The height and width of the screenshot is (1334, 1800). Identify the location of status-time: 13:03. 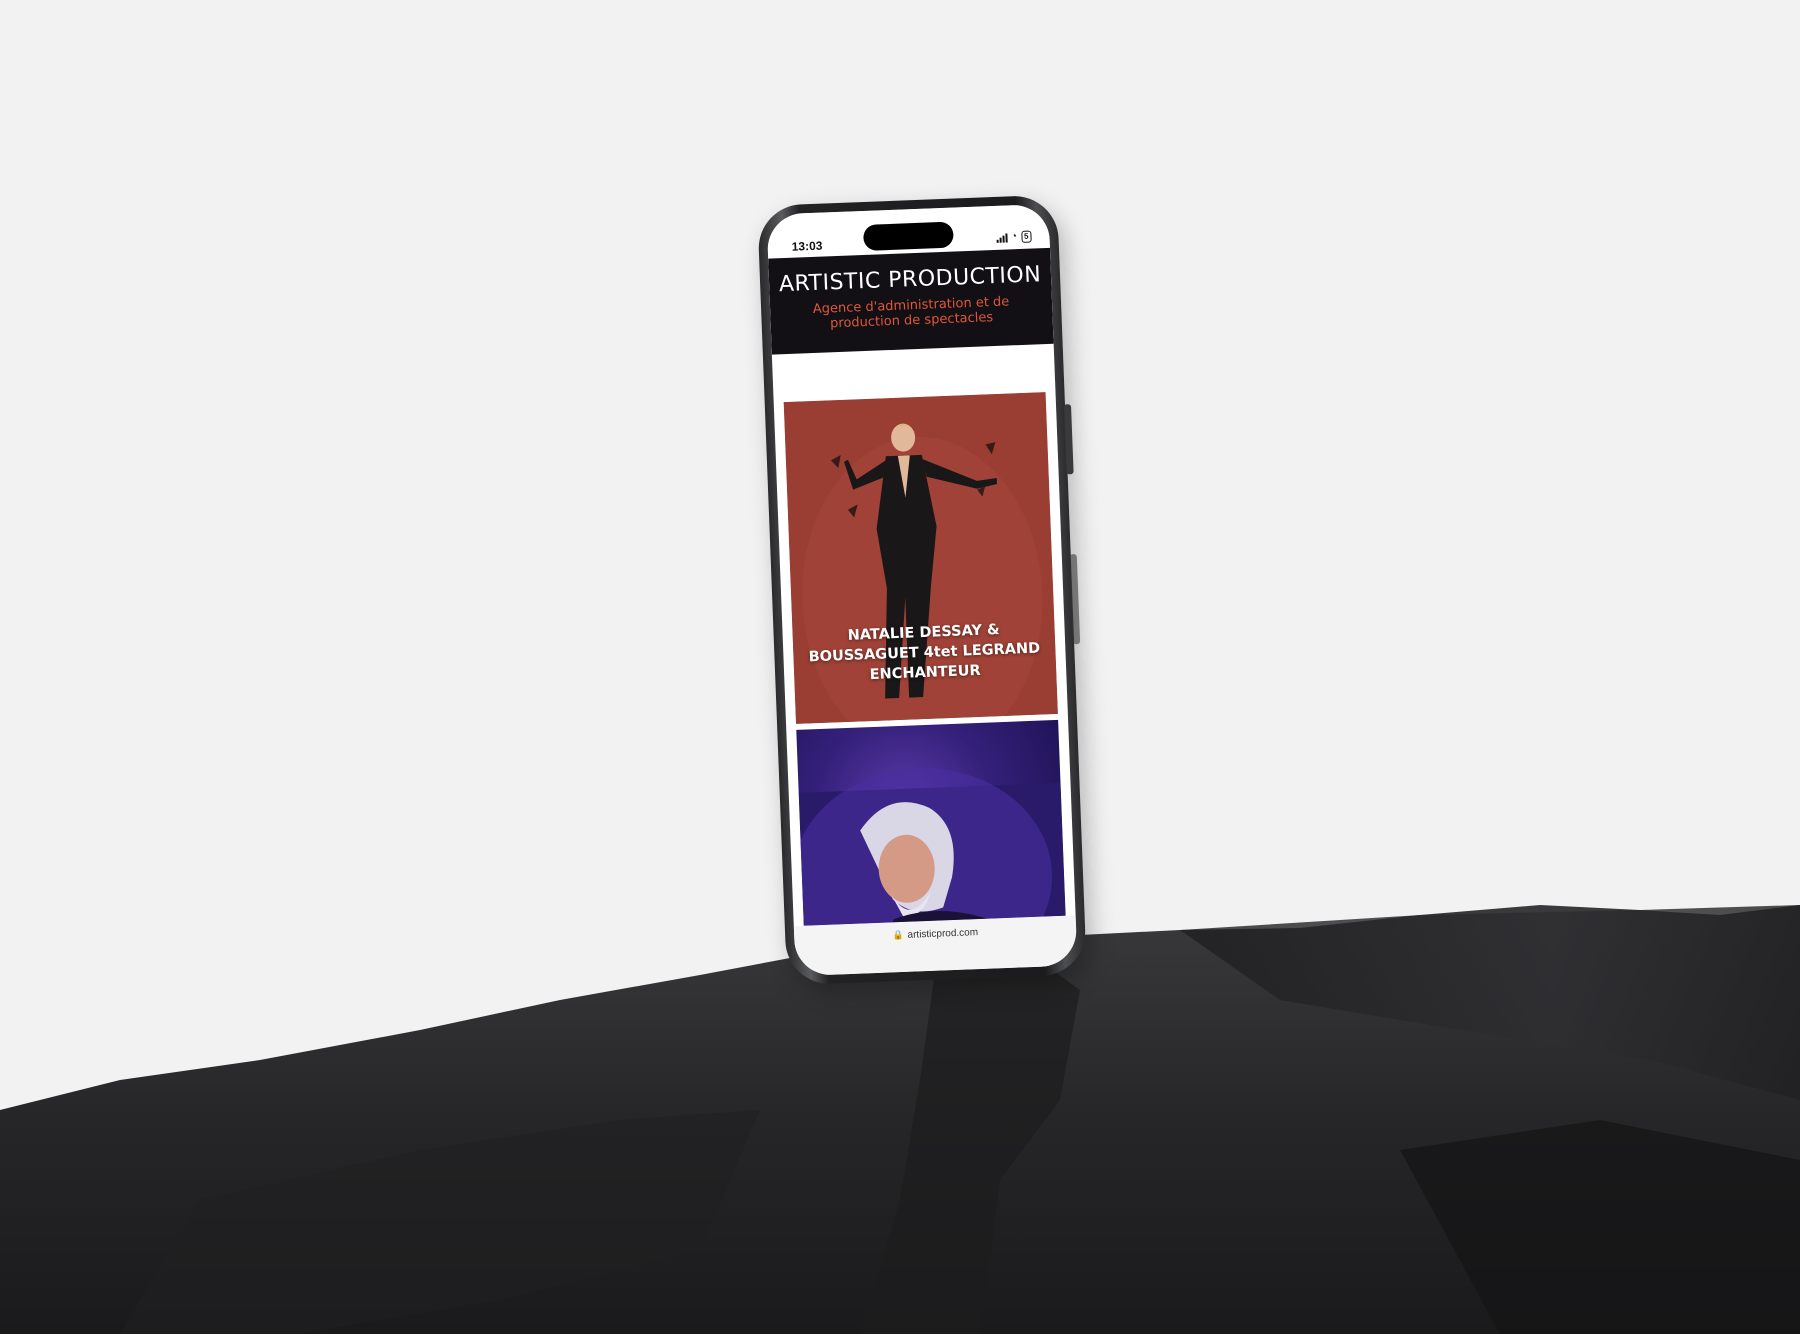
(807, 246).